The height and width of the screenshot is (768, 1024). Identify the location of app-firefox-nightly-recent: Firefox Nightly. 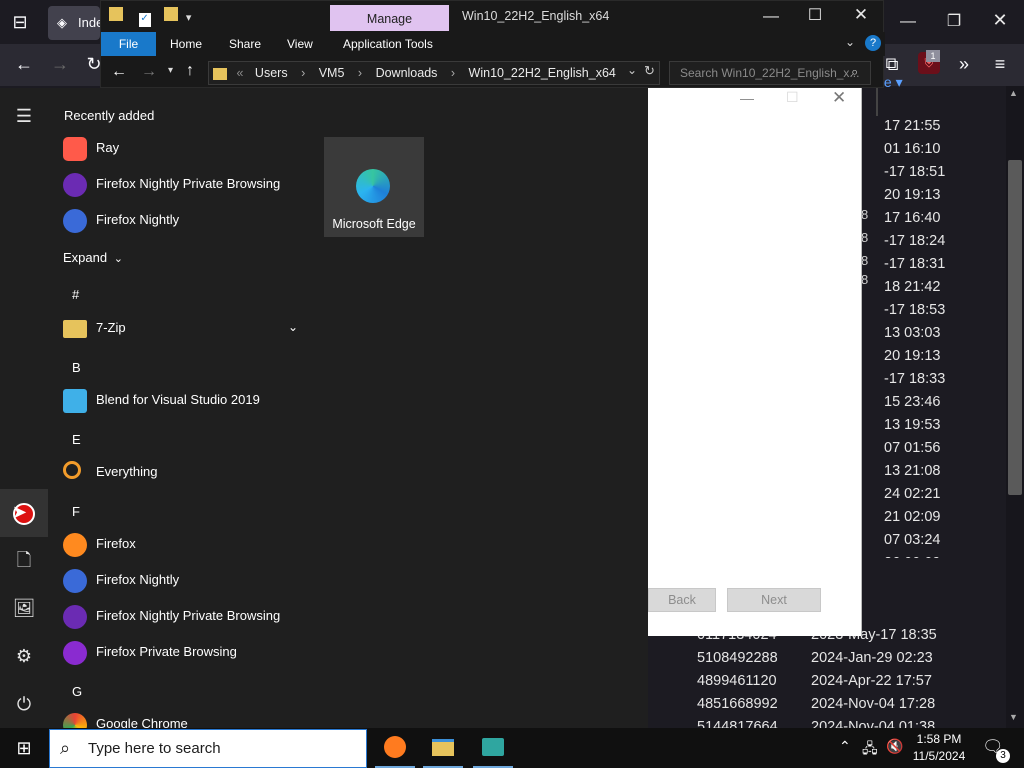
(180, 221).